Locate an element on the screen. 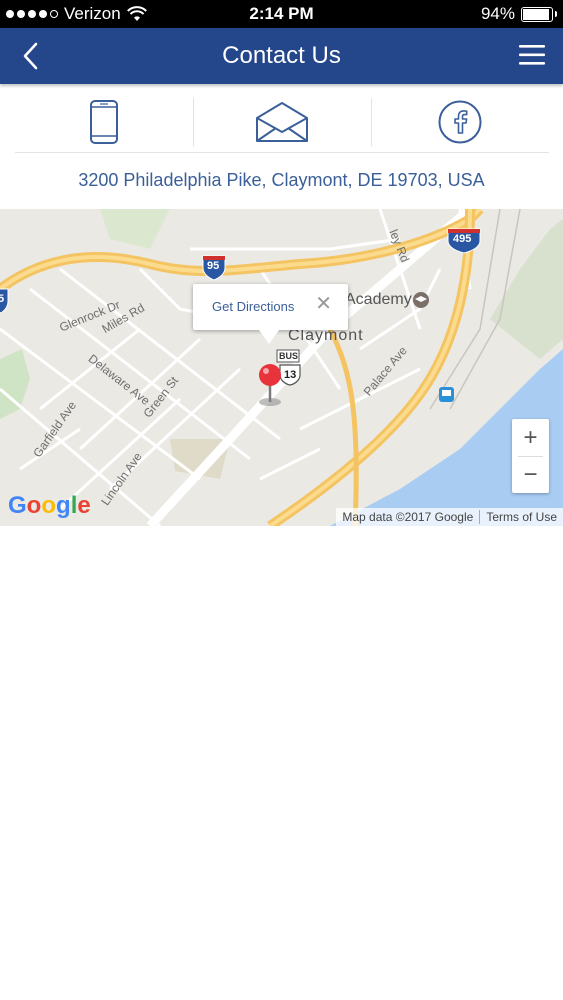  map-label-us13: 13 is located at coordinates (290, 375).